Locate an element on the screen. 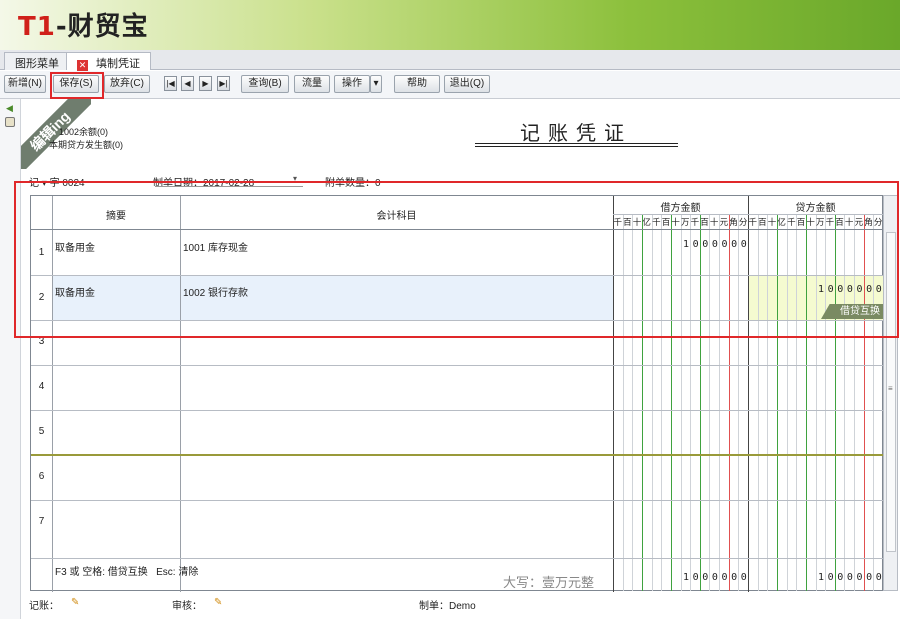  tab-graphic-menu: 图形菜单 is located at coordinates (37, 61).